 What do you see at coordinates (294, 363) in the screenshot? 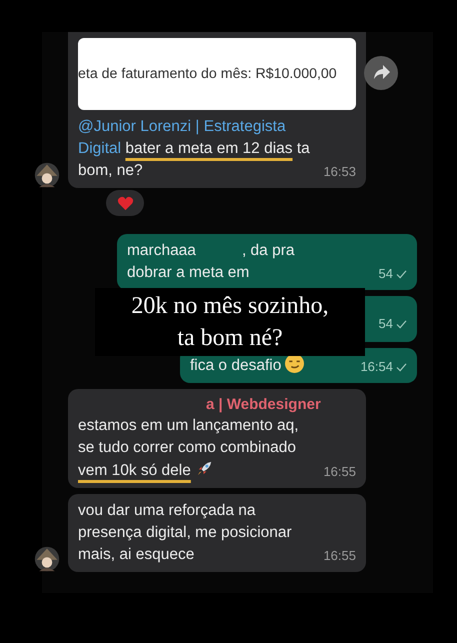
I see `smirking-face-icon` at bounding box center [294, 363].